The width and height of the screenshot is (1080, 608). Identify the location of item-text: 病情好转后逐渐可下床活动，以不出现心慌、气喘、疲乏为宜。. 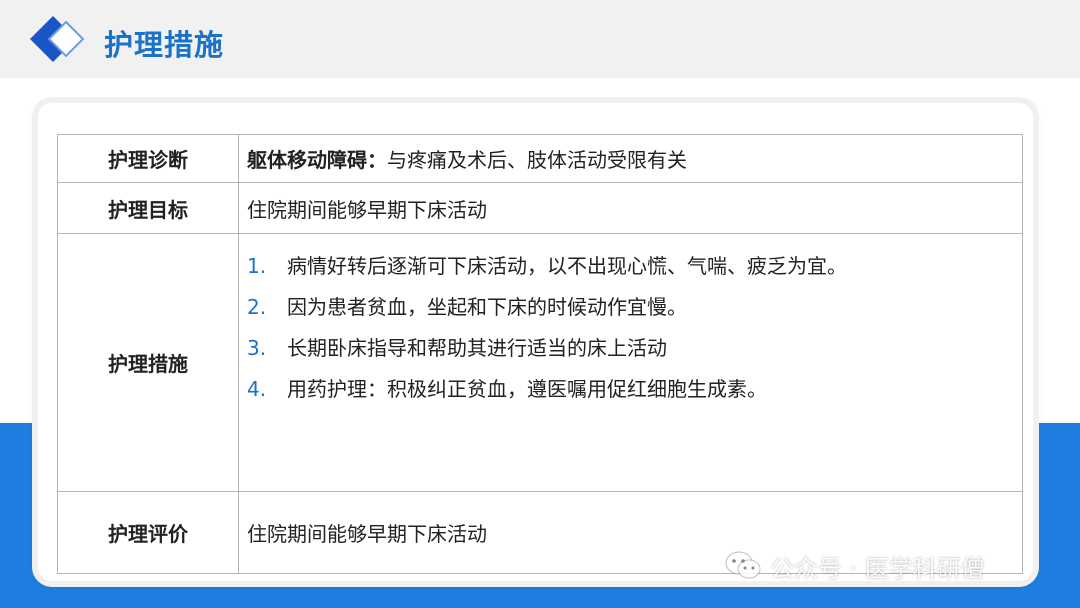
(567, 266).